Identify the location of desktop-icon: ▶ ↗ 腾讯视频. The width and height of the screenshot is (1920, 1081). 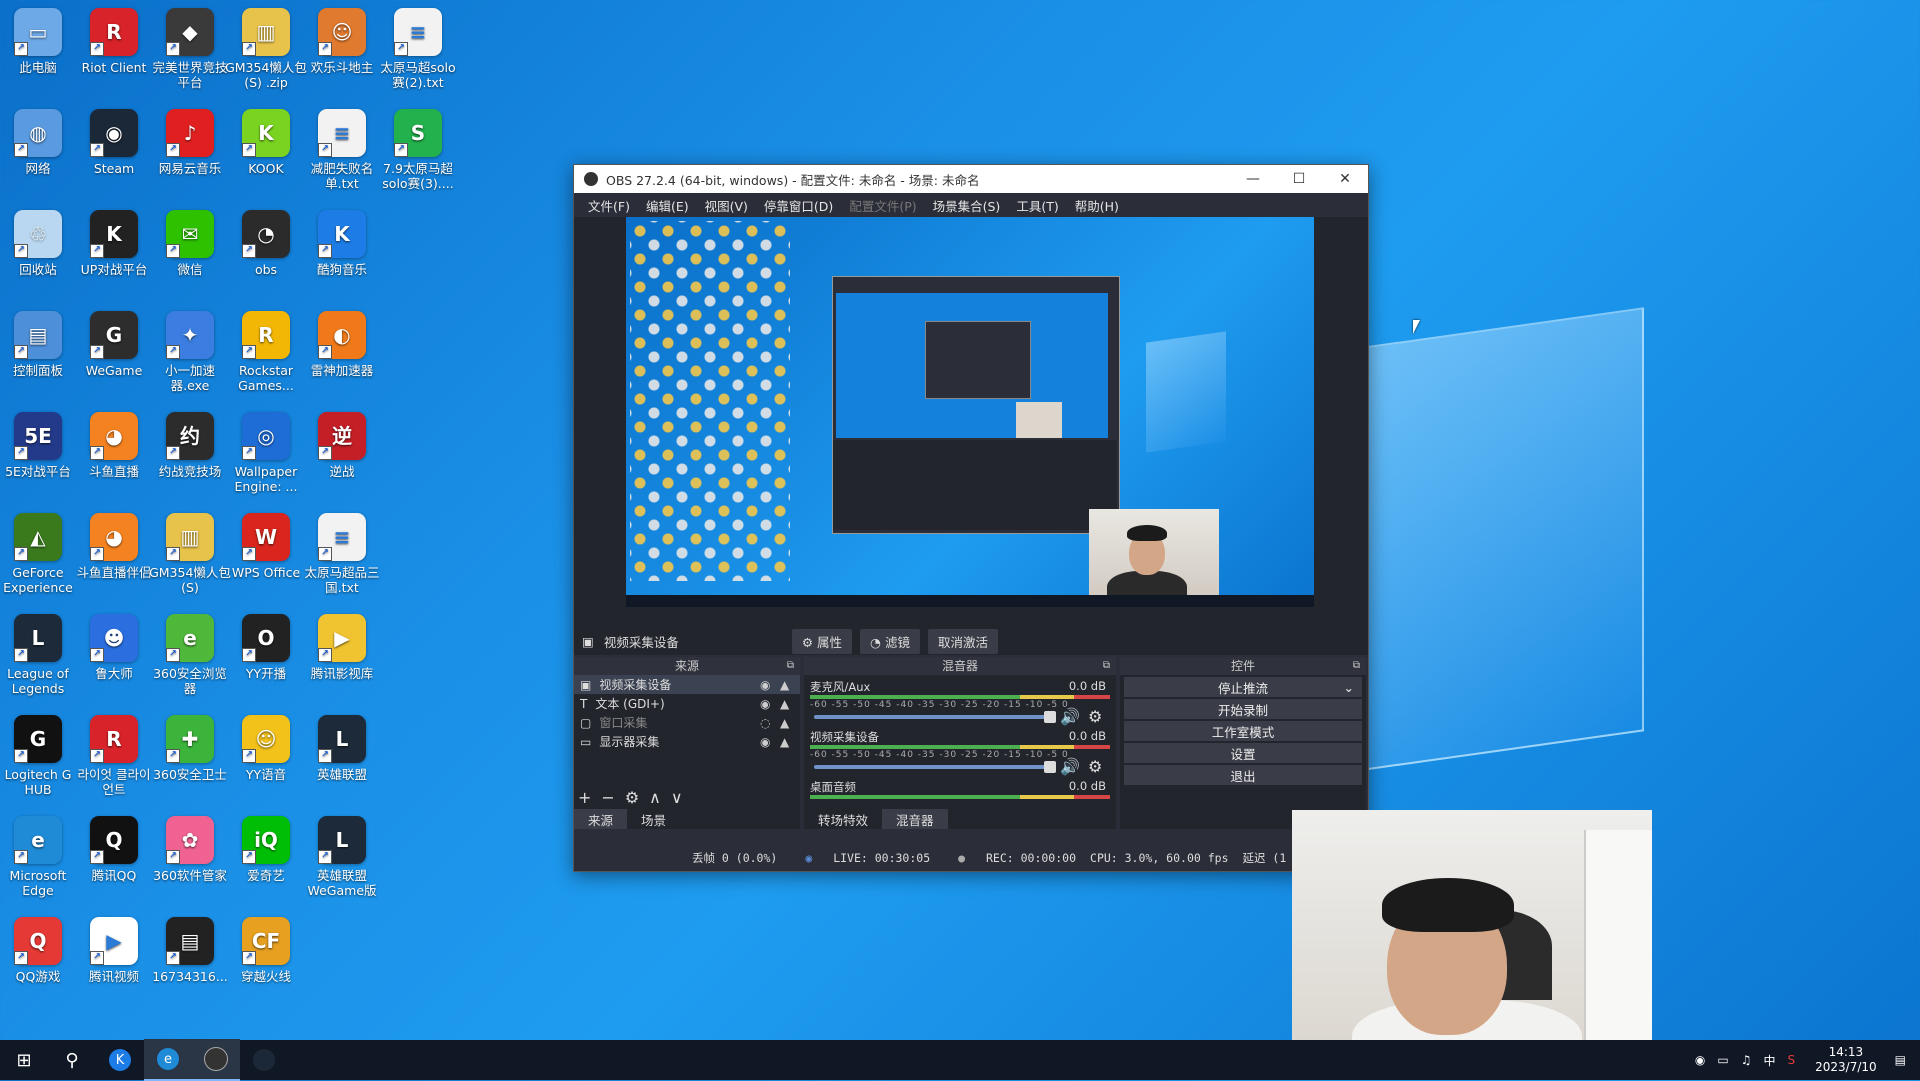
(114, 950).